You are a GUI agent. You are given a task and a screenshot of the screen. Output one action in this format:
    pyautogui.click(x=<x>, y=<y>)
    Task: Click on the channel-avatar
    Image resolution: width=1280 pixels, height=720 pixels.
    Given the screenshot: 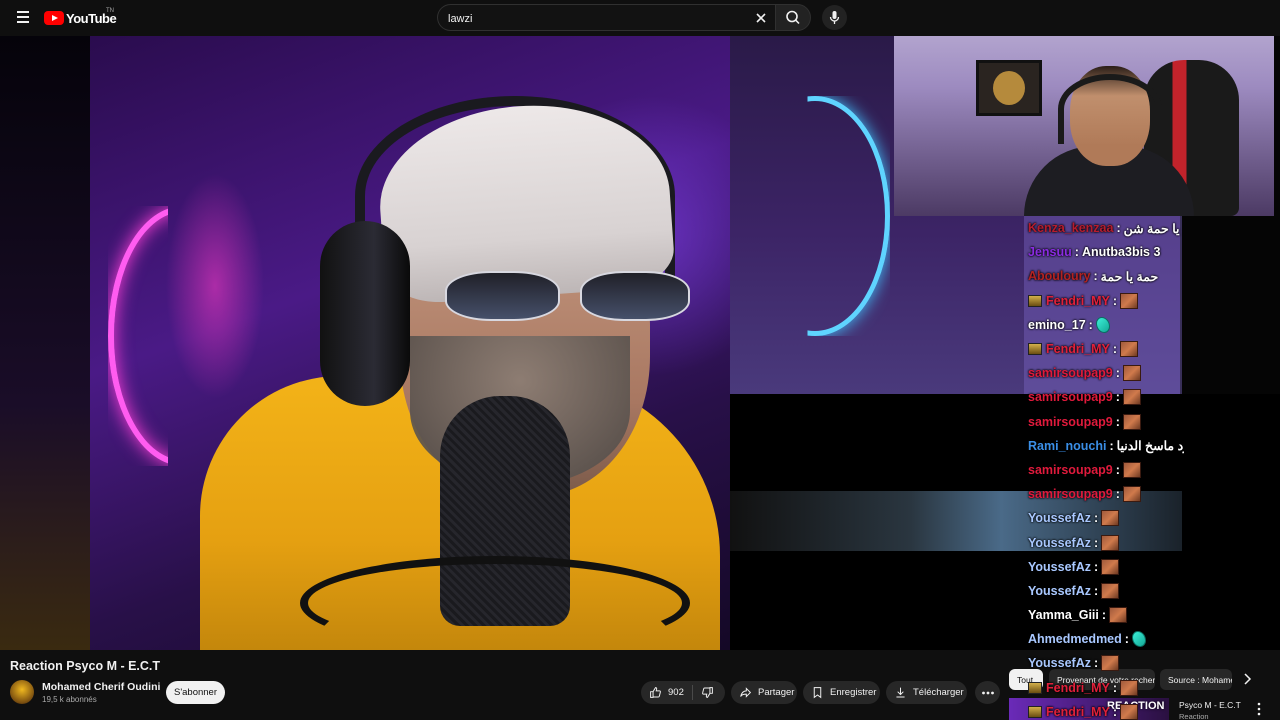 What is the action you would take?
    pyautogui.click(x=22, y=692)
    